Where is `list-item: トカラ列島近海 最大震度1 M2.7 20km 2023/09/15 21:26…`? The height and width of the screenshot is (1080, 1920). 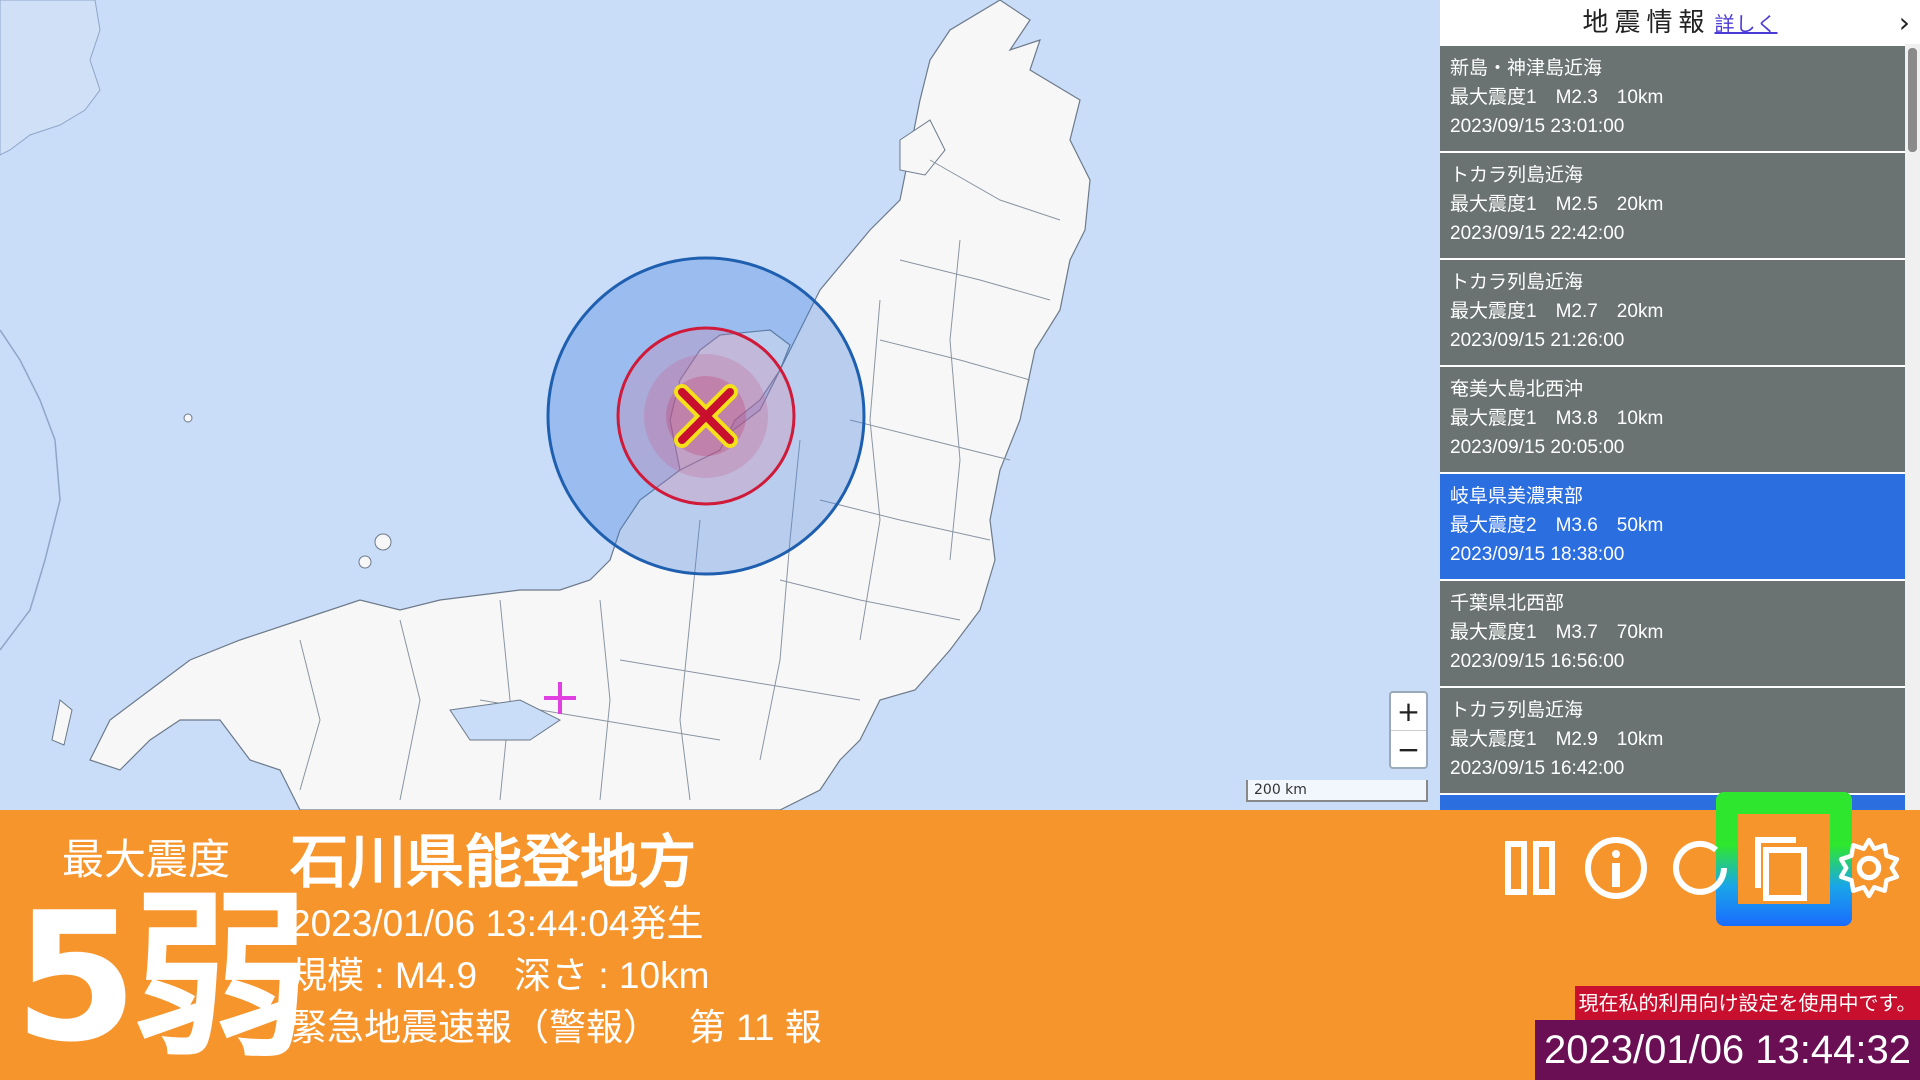 list-item: トカラ列島近海 最大震度1 M2.7 20km 2023/09/15 21:26… is located at coordinates (1672, 311).